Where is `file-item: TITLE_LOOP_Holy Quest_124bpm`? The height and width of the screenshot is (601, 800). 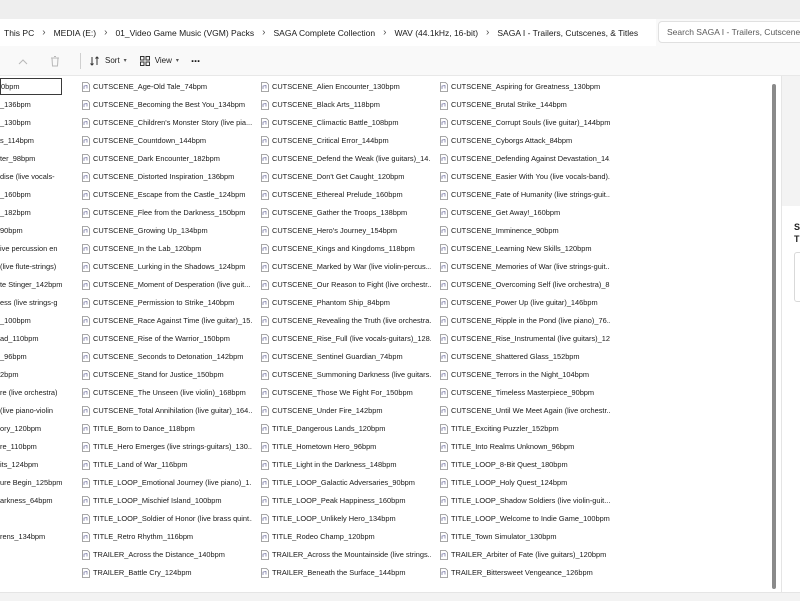 file-item: TITLE_LOOP_Holy Quest_124bpm is located at coordinates (525, 482).